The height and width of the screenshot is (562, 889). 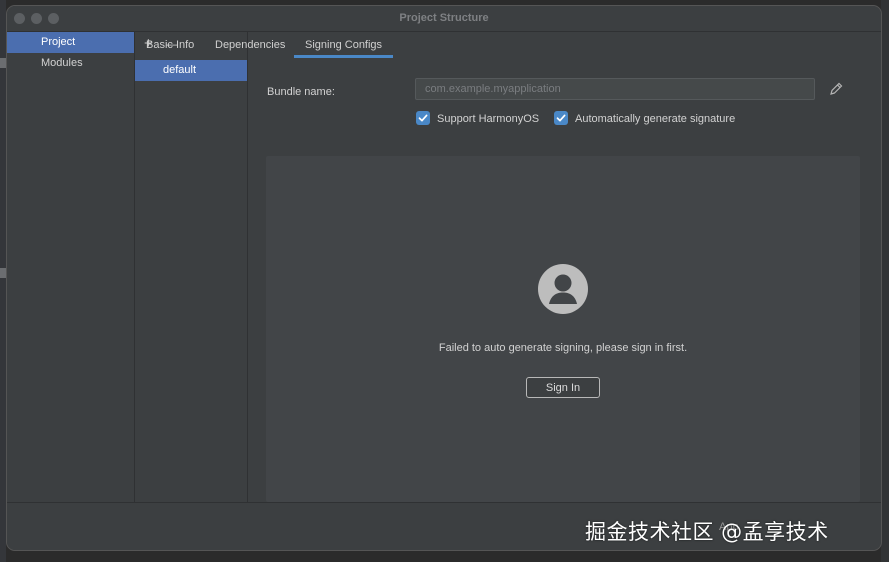 I want to click on bundle-name-input, so click(x=615, y=89).